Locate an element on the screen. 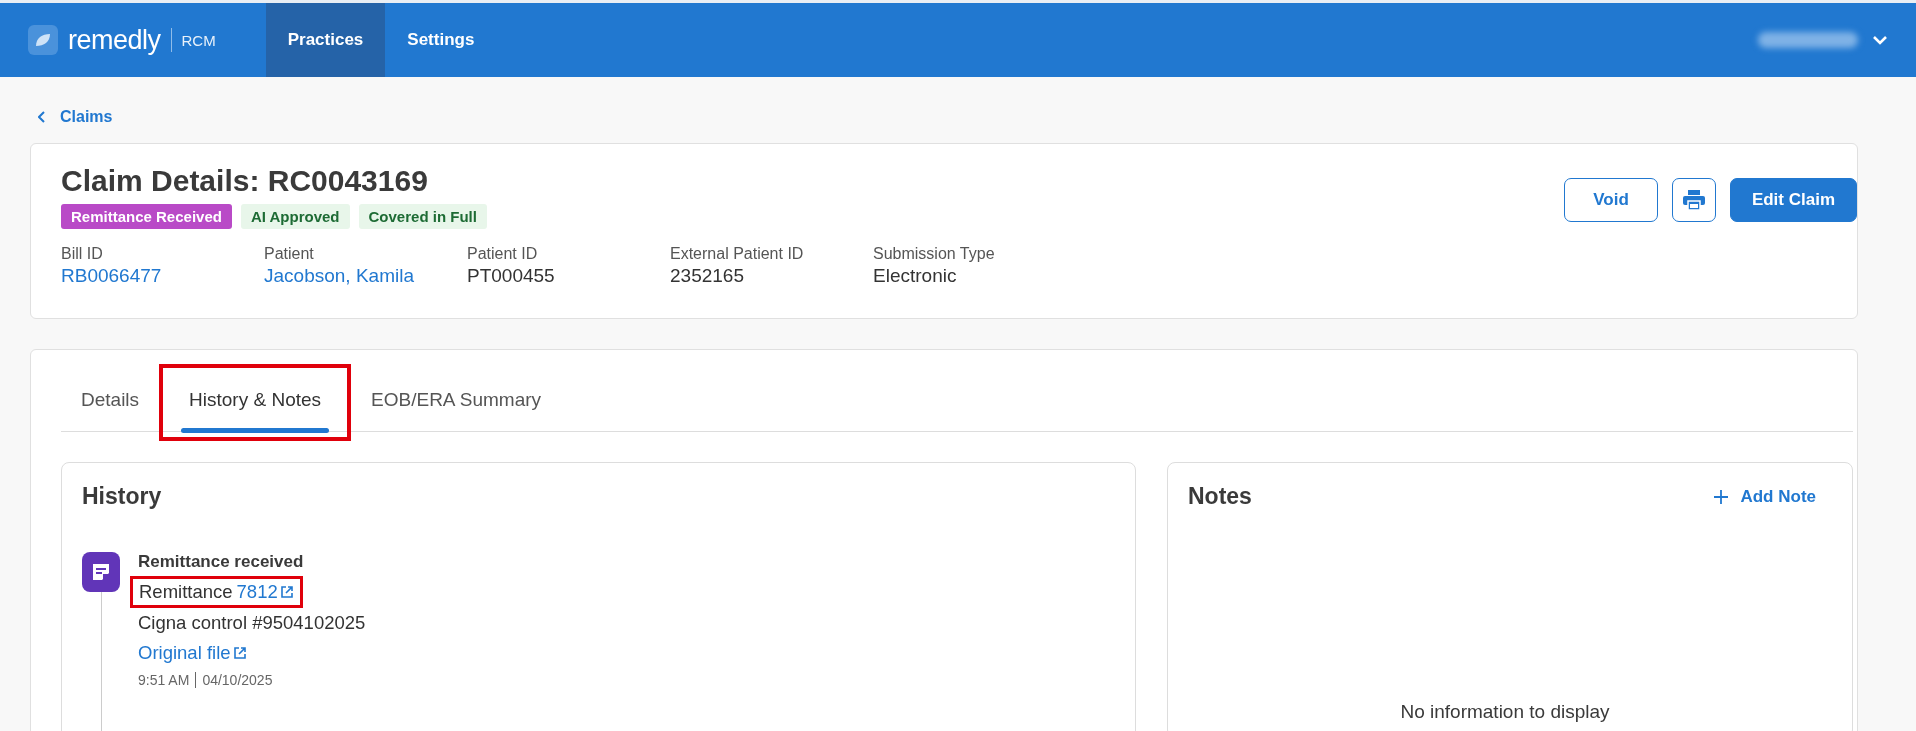  status-badge: Covered in Full is located at coordinates (422, 216).